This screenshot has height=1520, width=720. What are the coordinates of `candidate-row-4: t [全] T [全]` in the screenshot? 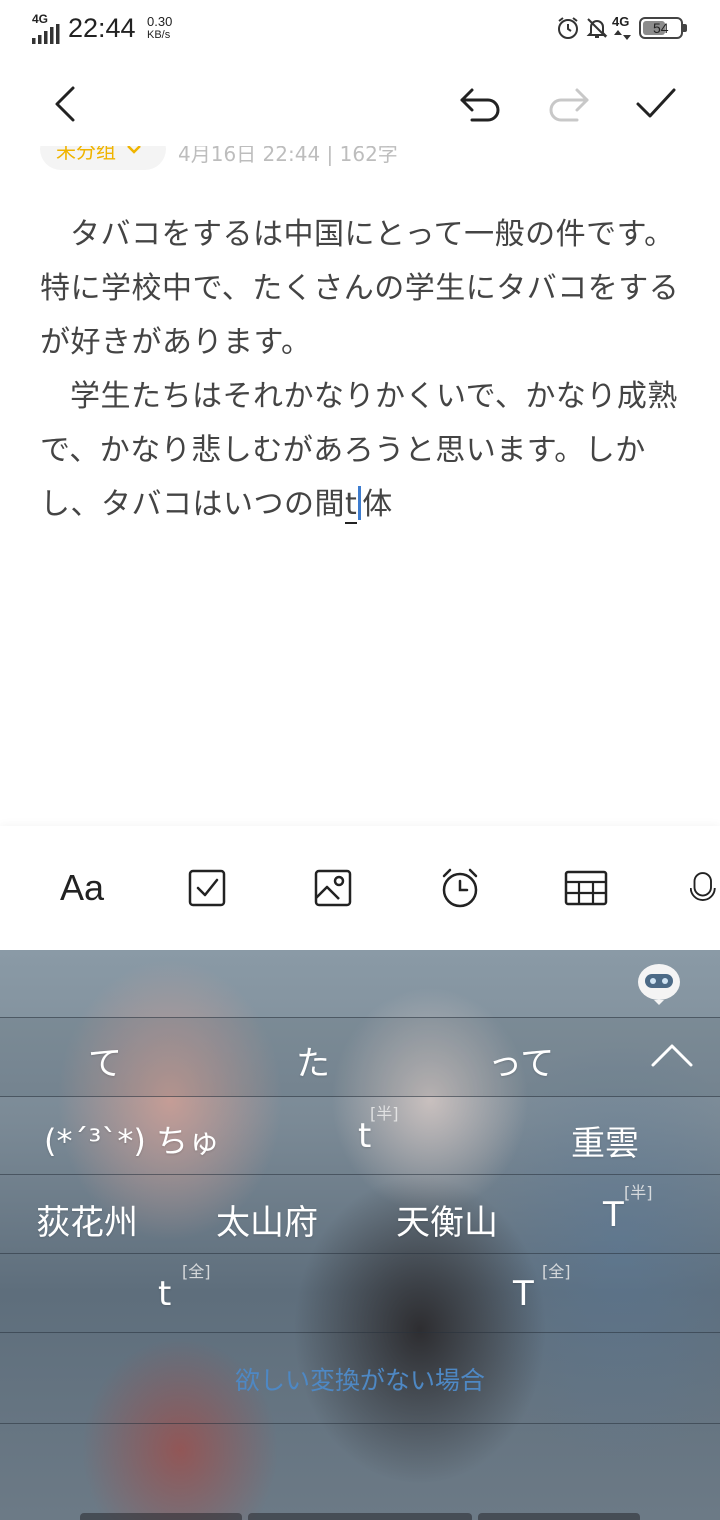 It's located at (360, 1293).